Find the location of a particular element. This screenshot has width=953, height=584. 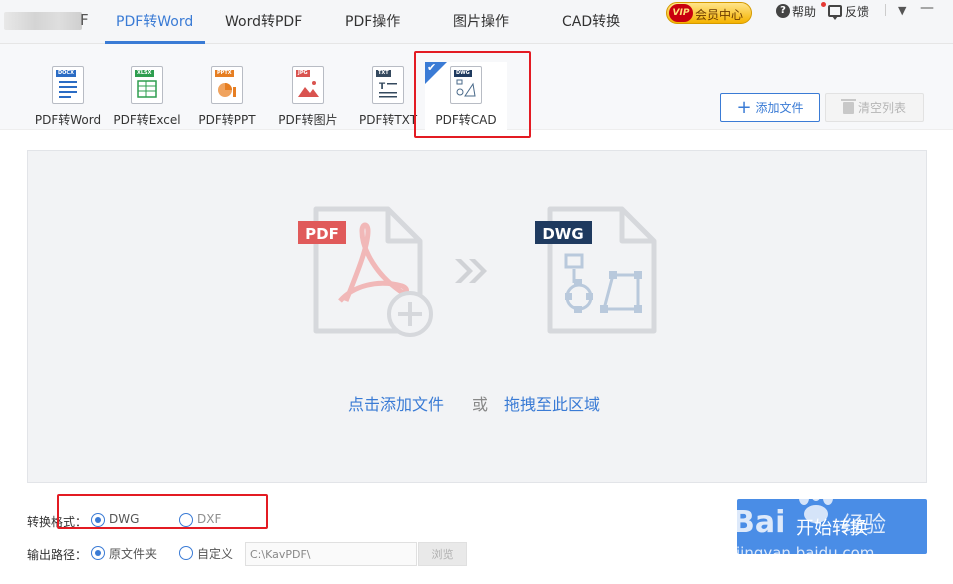

help-label: 帮助 is located at coordinates (804, 11).